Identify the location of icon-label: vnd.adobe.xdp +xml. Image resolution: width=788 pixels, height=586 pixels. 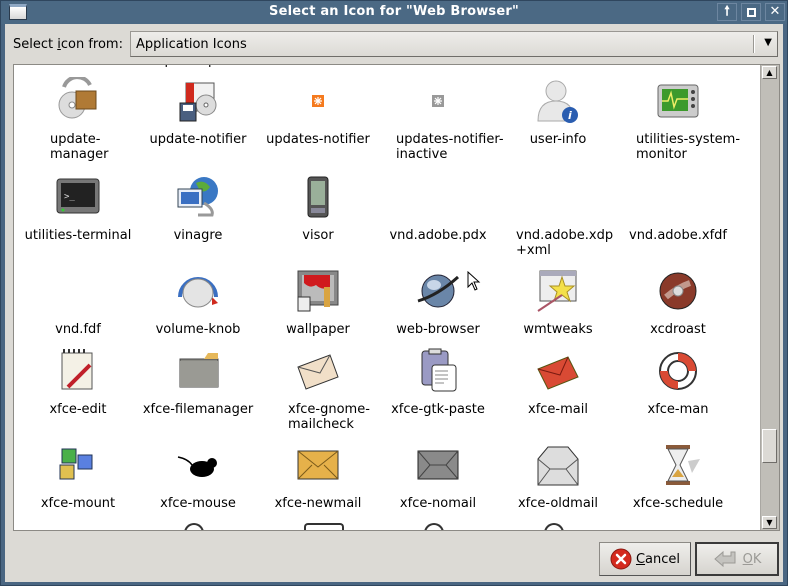
(565, 243).